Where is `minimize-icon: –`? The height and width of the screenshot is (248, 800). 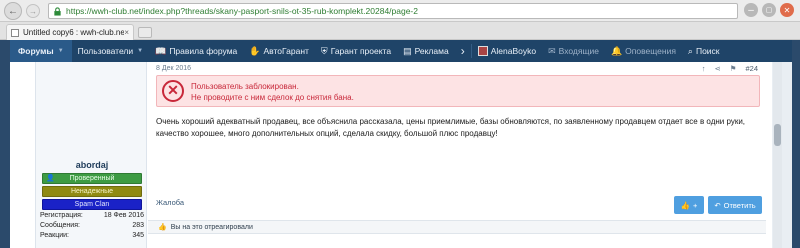
minimize-icon: – is located at coordinates (751, 10).